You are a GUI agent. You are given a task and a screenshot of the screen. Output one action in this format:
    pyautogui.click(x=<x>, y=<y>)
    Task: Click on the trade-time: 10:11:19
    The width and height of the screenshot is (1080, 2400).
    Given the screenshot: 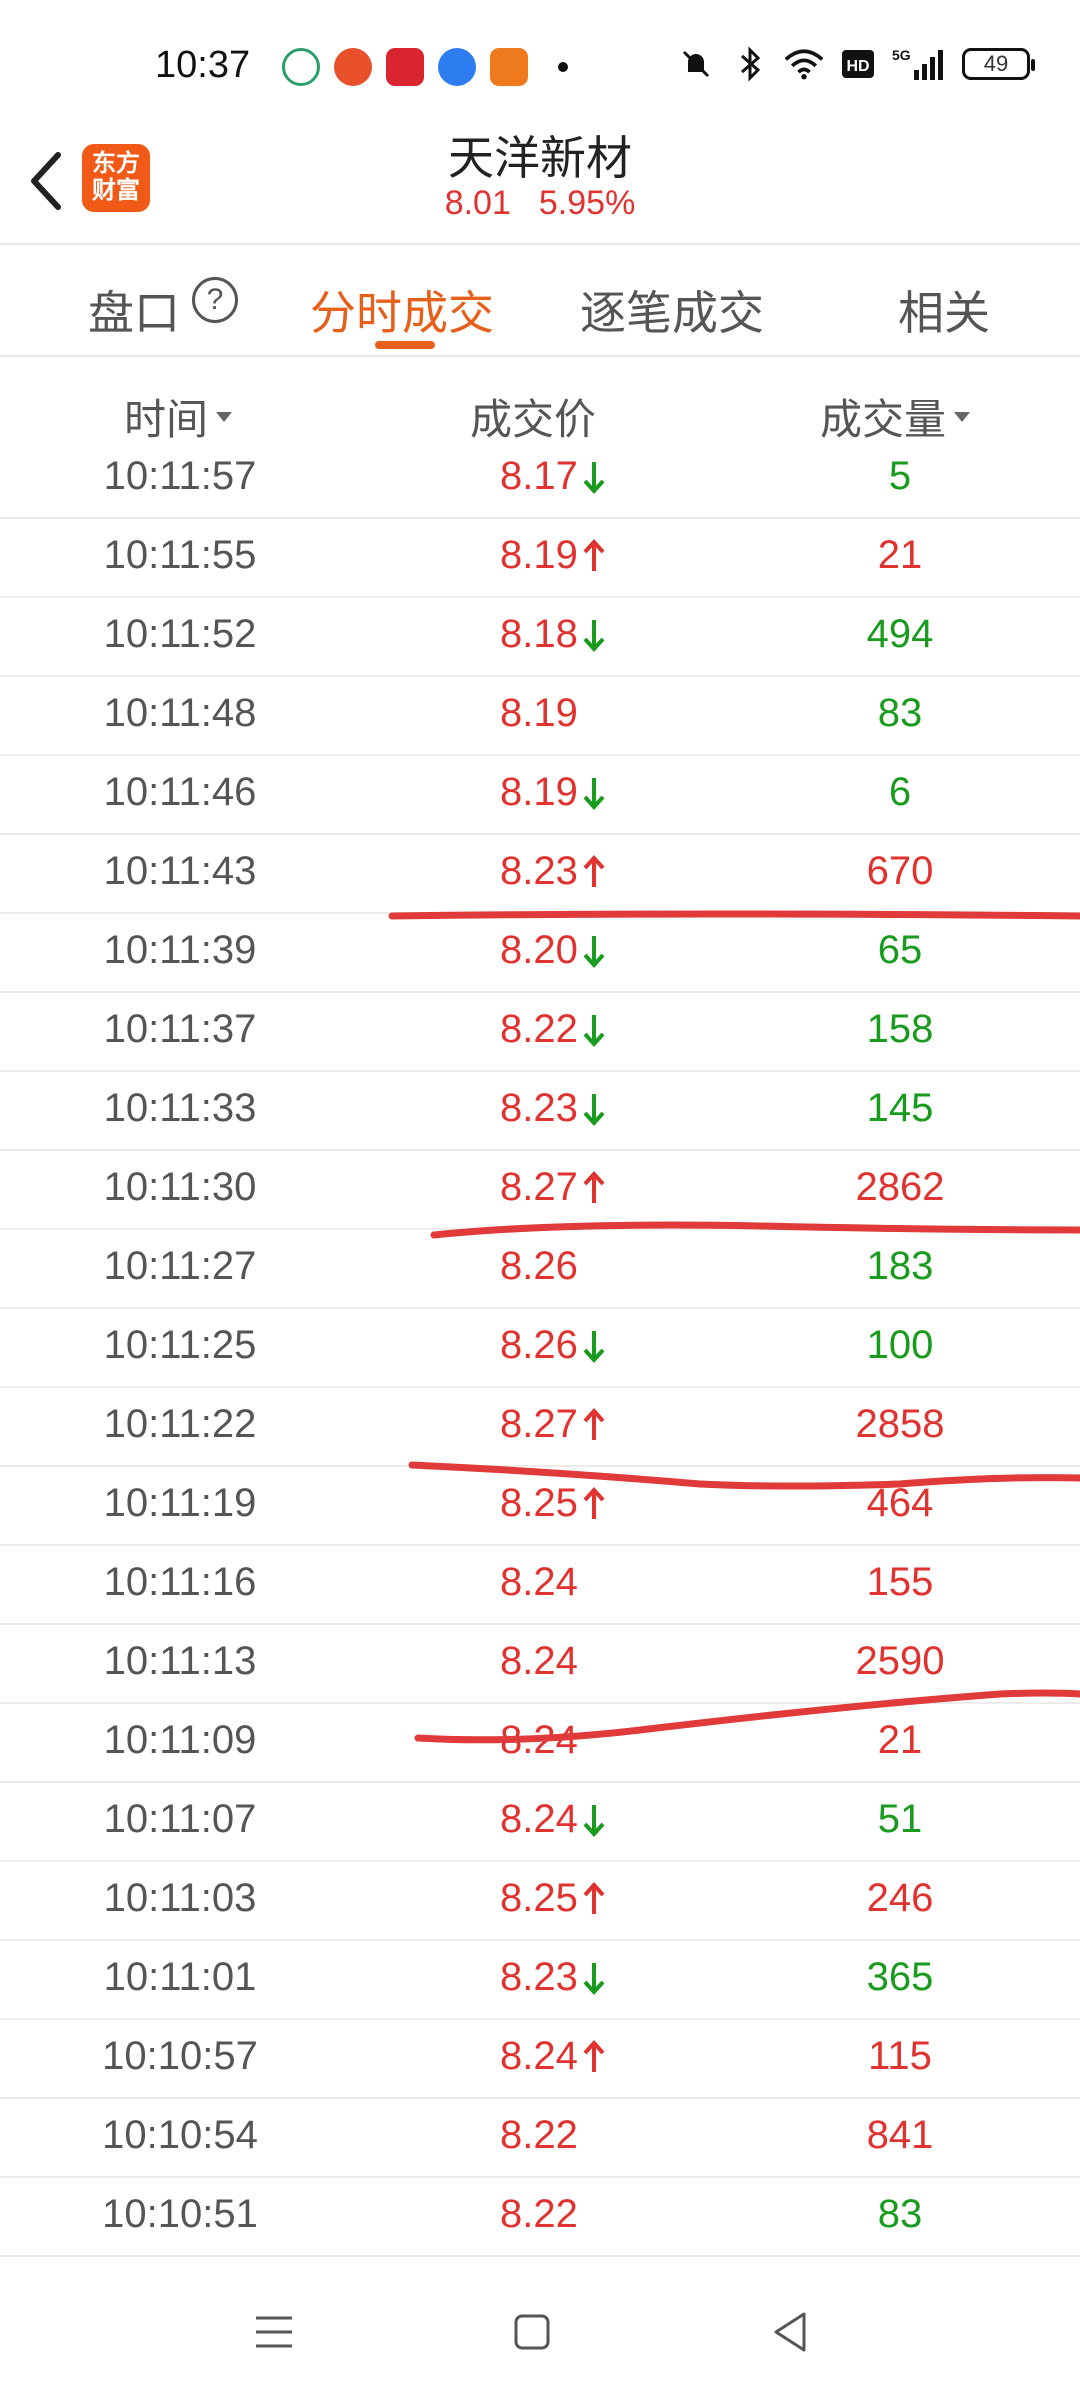 What is the action you would take?
    pyautogui.click(x=180, y=1503)
    